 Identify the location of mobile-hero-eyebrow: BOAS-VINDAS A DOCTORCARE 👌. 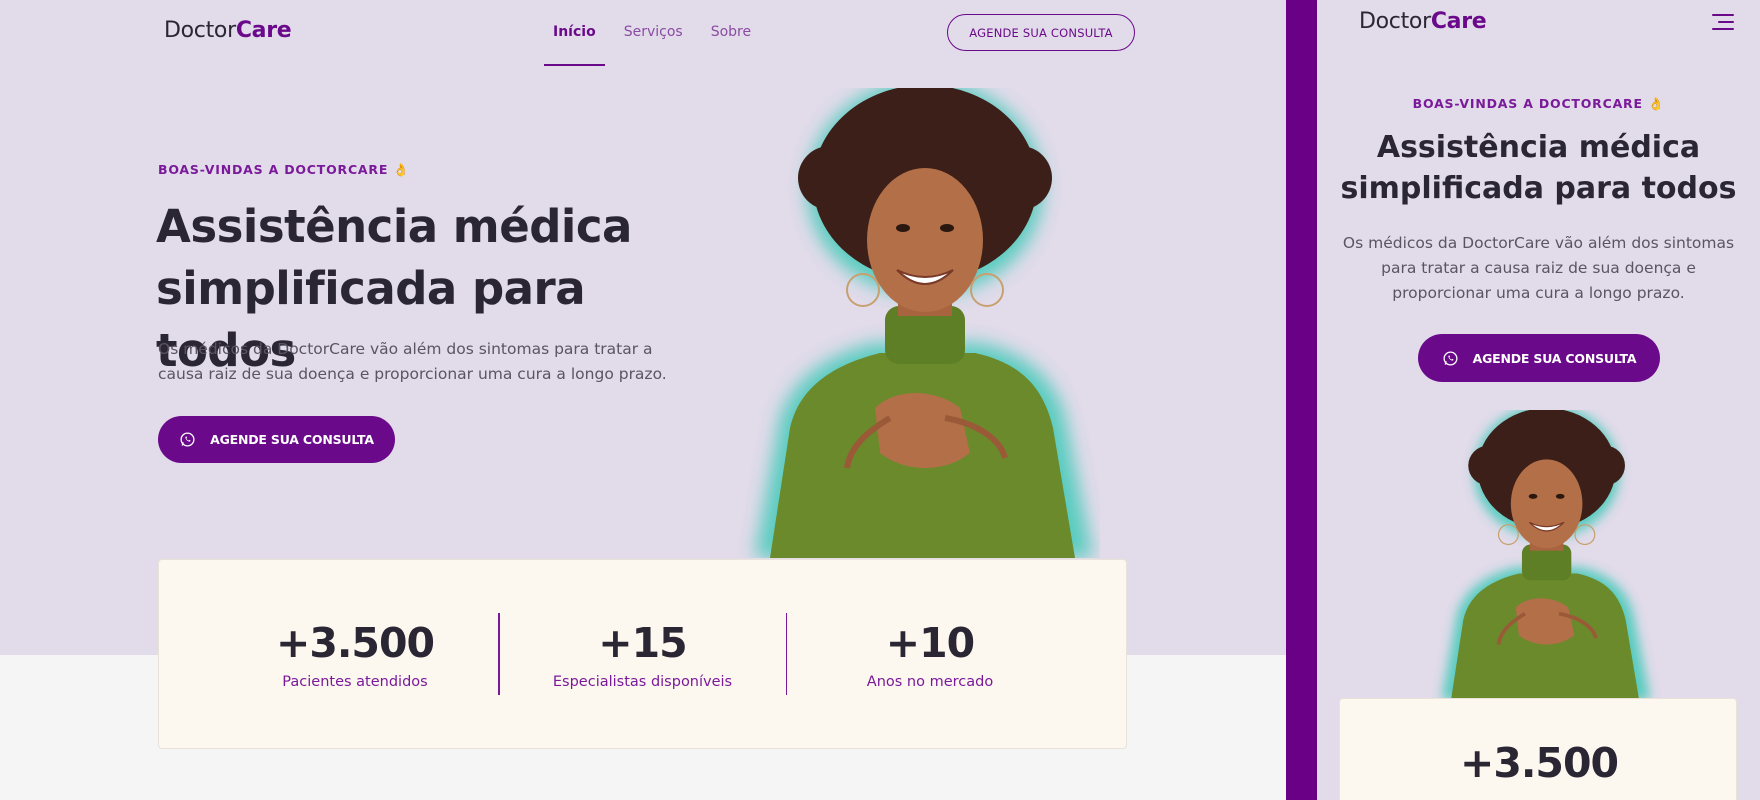
(1538, 103).